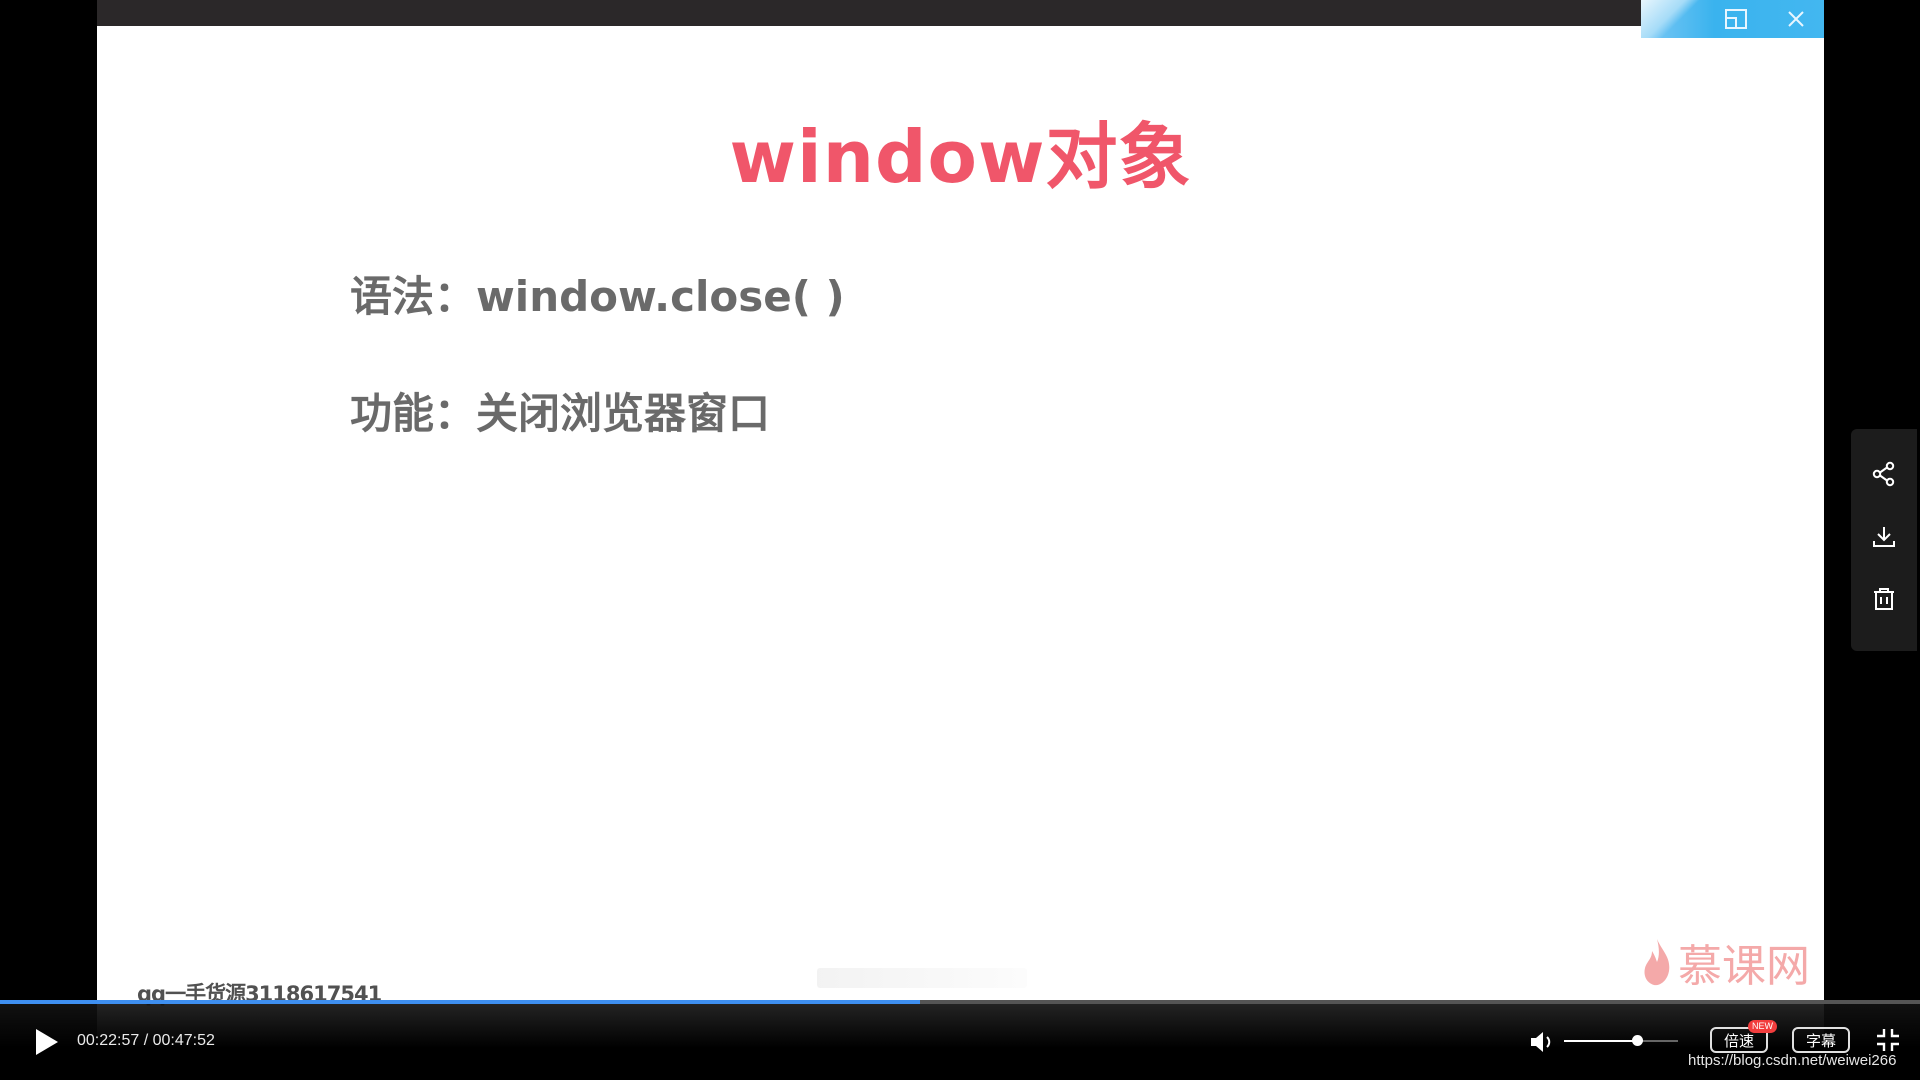 This screenshot has width=1920, height=1080. I want to click on volume-knob, so click(1637, 1040).